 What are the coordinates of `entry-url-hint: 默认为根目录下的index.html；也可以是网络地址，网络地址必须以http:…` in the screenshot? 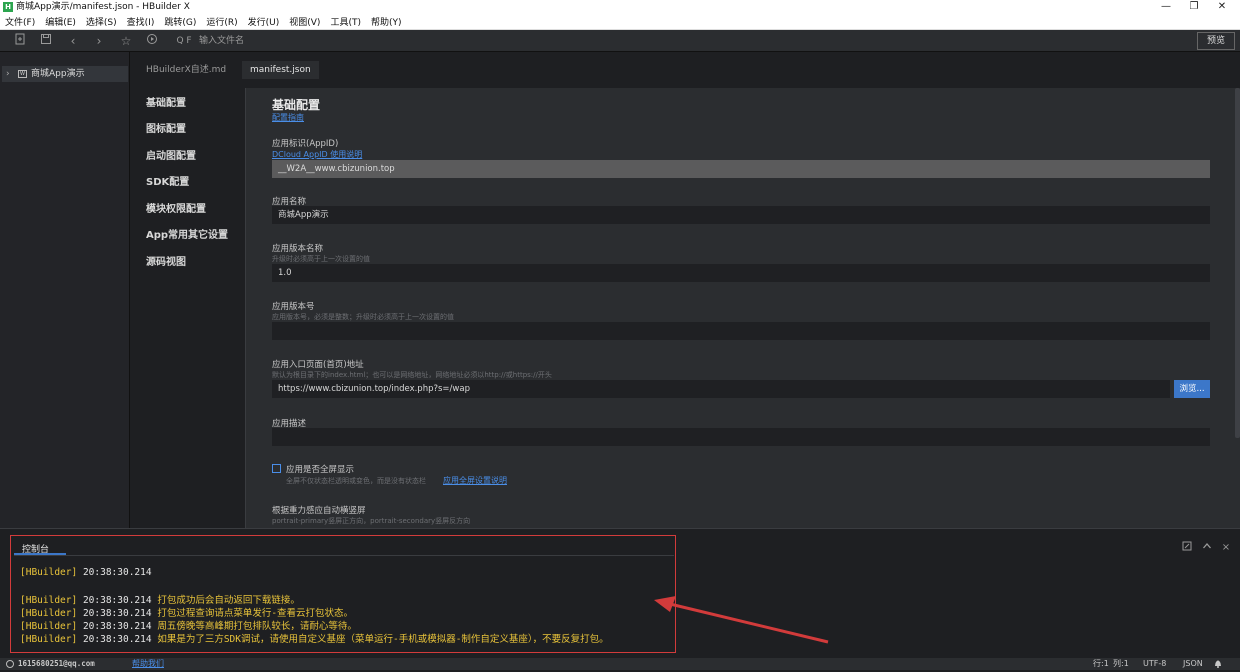 It's located at (412, 375).